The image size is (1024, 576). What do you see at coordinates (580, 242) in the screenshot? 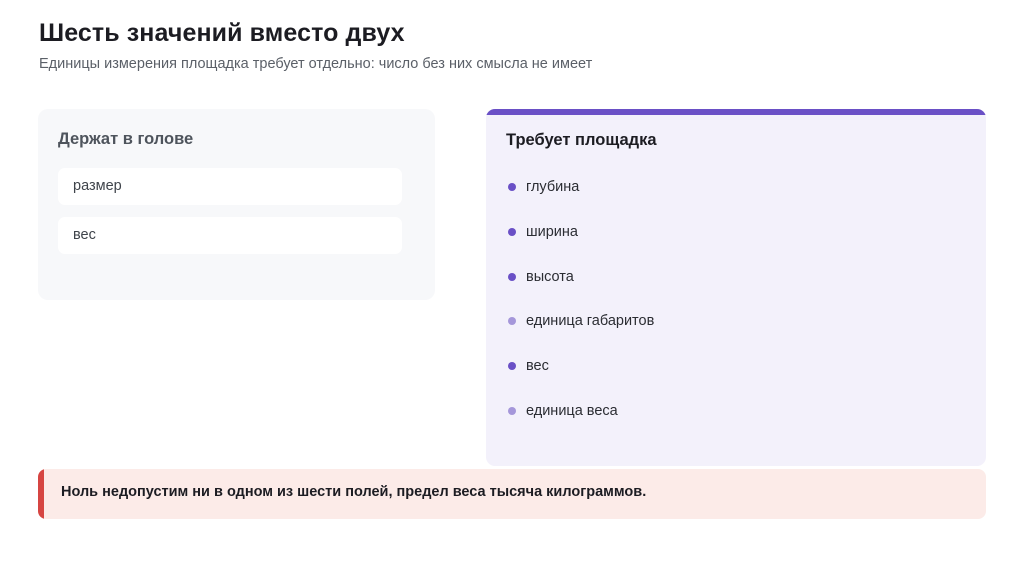
I see `requirement-item-width: ширина` at bounding box center [580, 242].